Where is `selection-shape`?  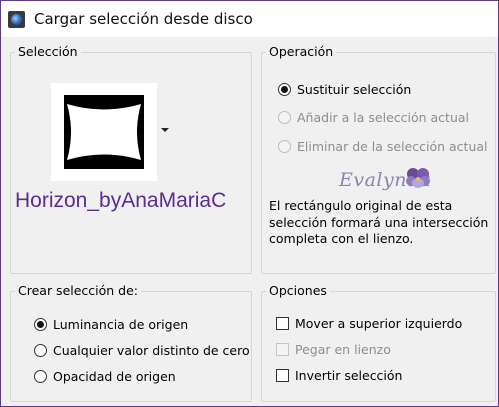
selection-shape is located at coordinates (104, 132).